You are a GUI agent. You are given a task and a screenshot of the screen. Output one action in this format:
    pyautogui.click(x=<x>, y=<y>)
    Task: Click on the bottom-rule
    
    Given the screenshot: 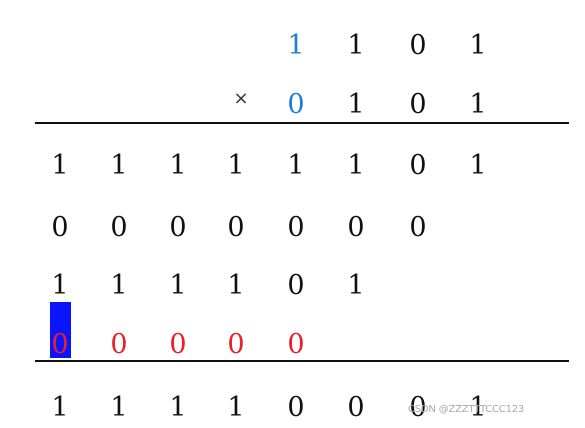 What is the action you would take?
    pyautogui.click(x=302, y=361)
    